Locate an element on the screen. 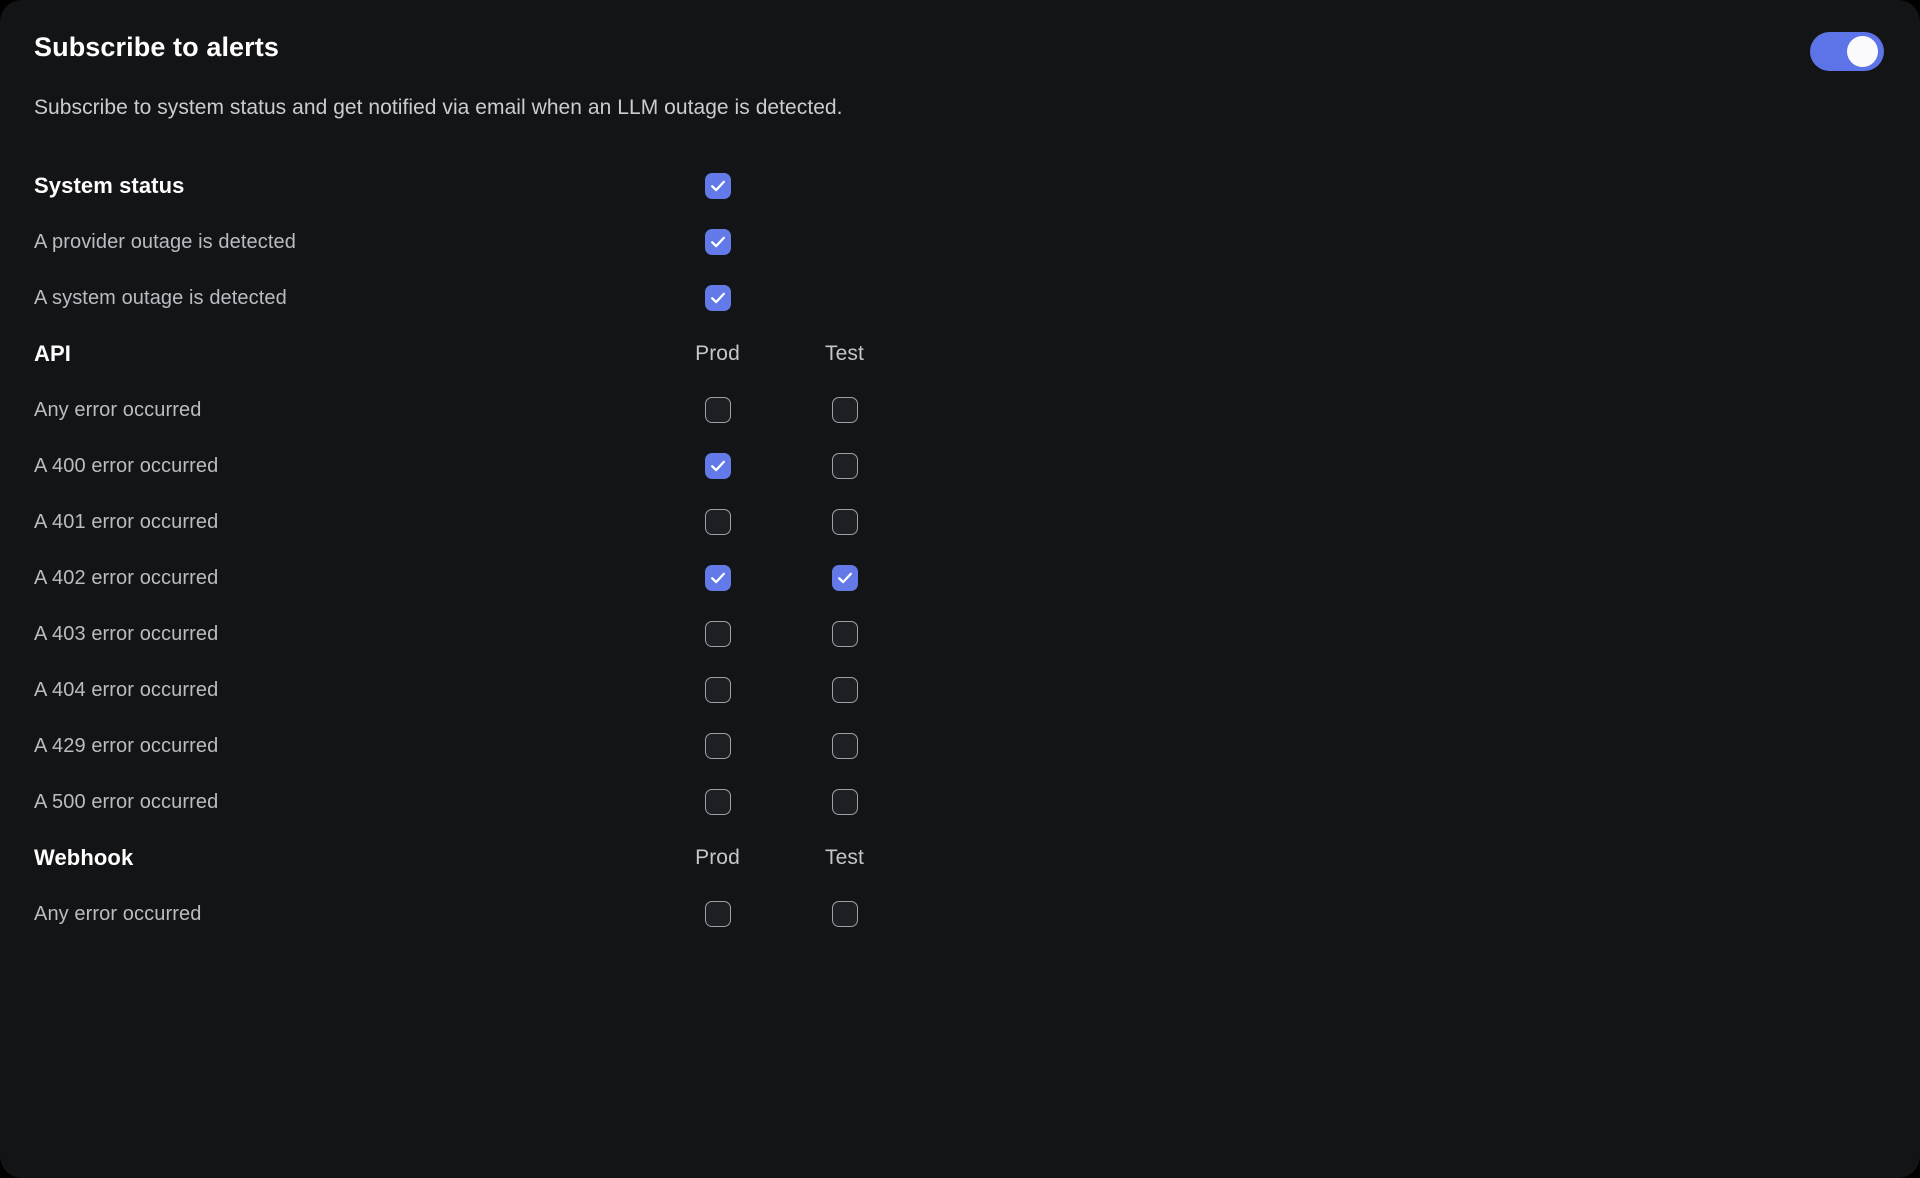 The height and width of the screenshot is (1178, 1920). checkbox-api-r1-c0 is located at coordinates (717, 466).